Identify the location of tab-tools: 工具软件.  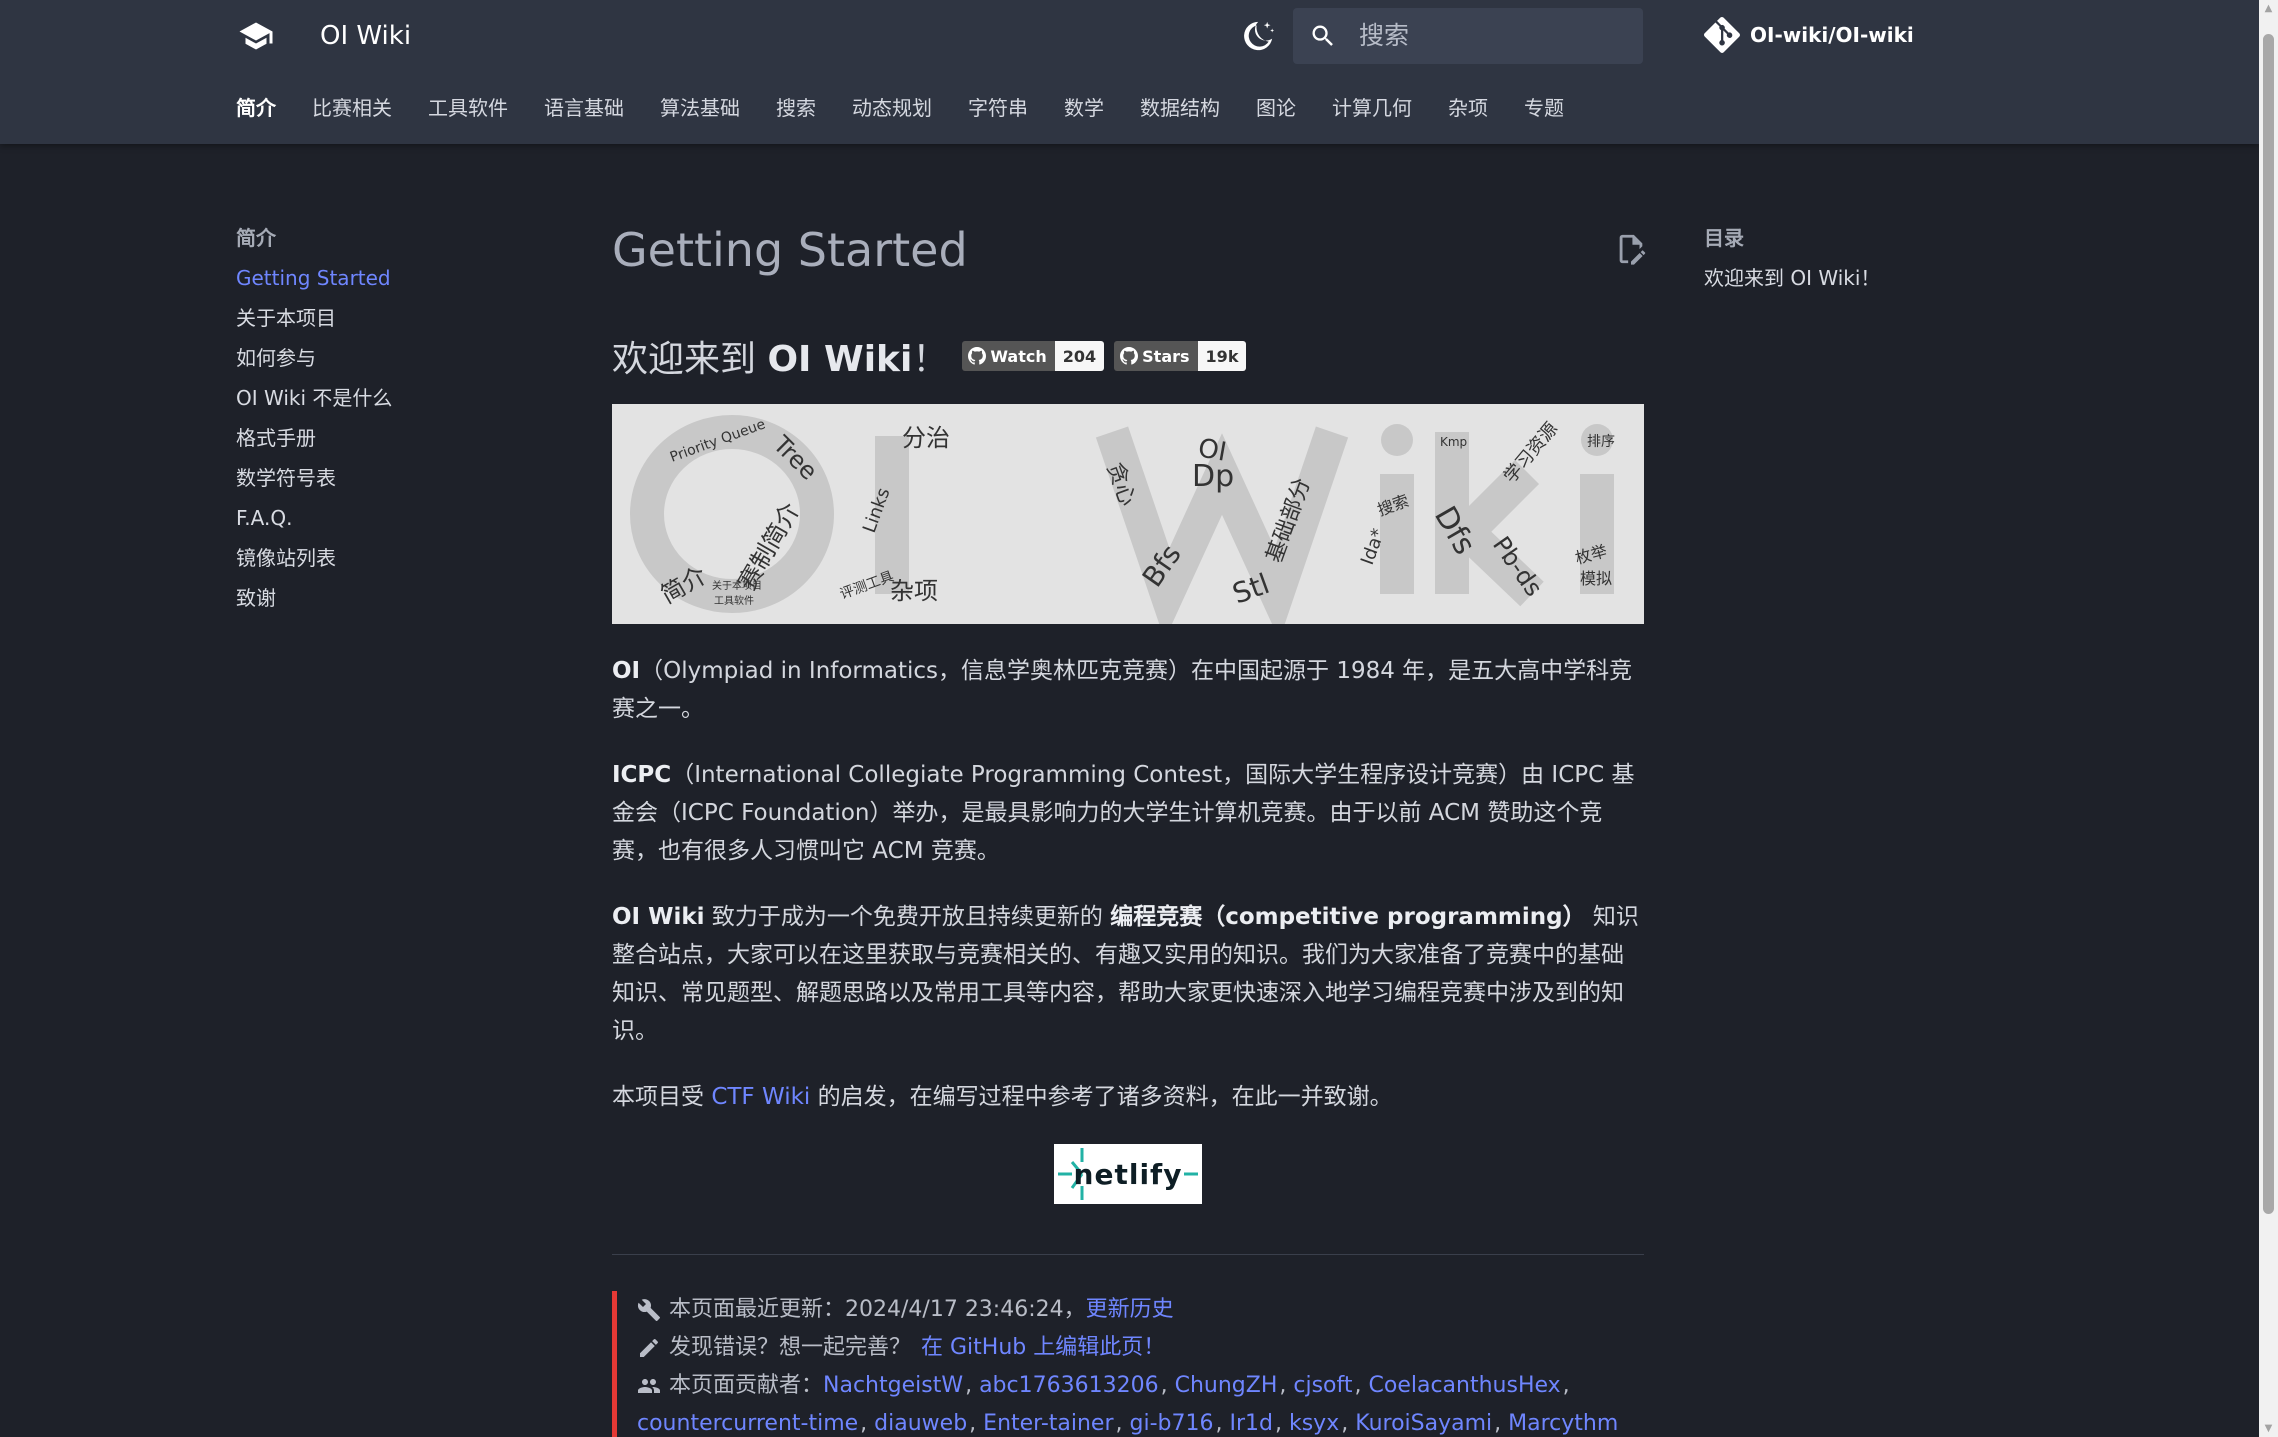
(468, 110).